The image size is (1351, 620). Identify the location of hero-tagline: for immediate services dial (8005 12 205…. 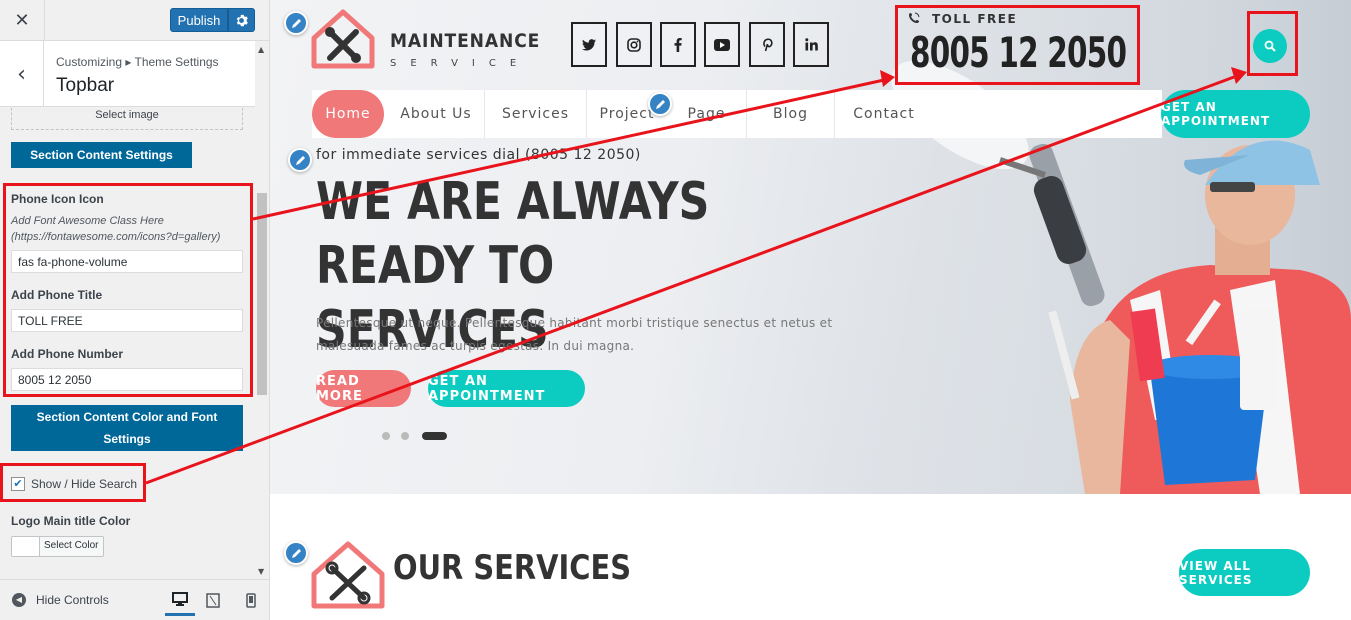
(478, 155).